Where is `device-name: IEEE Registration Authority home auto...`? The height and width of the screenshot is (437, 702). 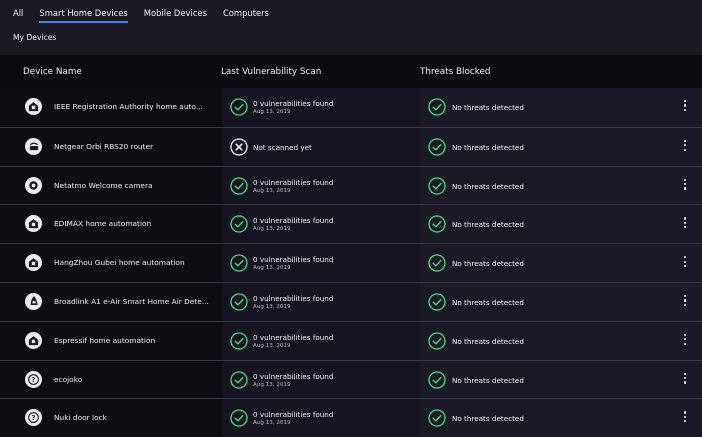
device-name: IEEE Registration Authority home auto... is located at coordinates (128, 106).